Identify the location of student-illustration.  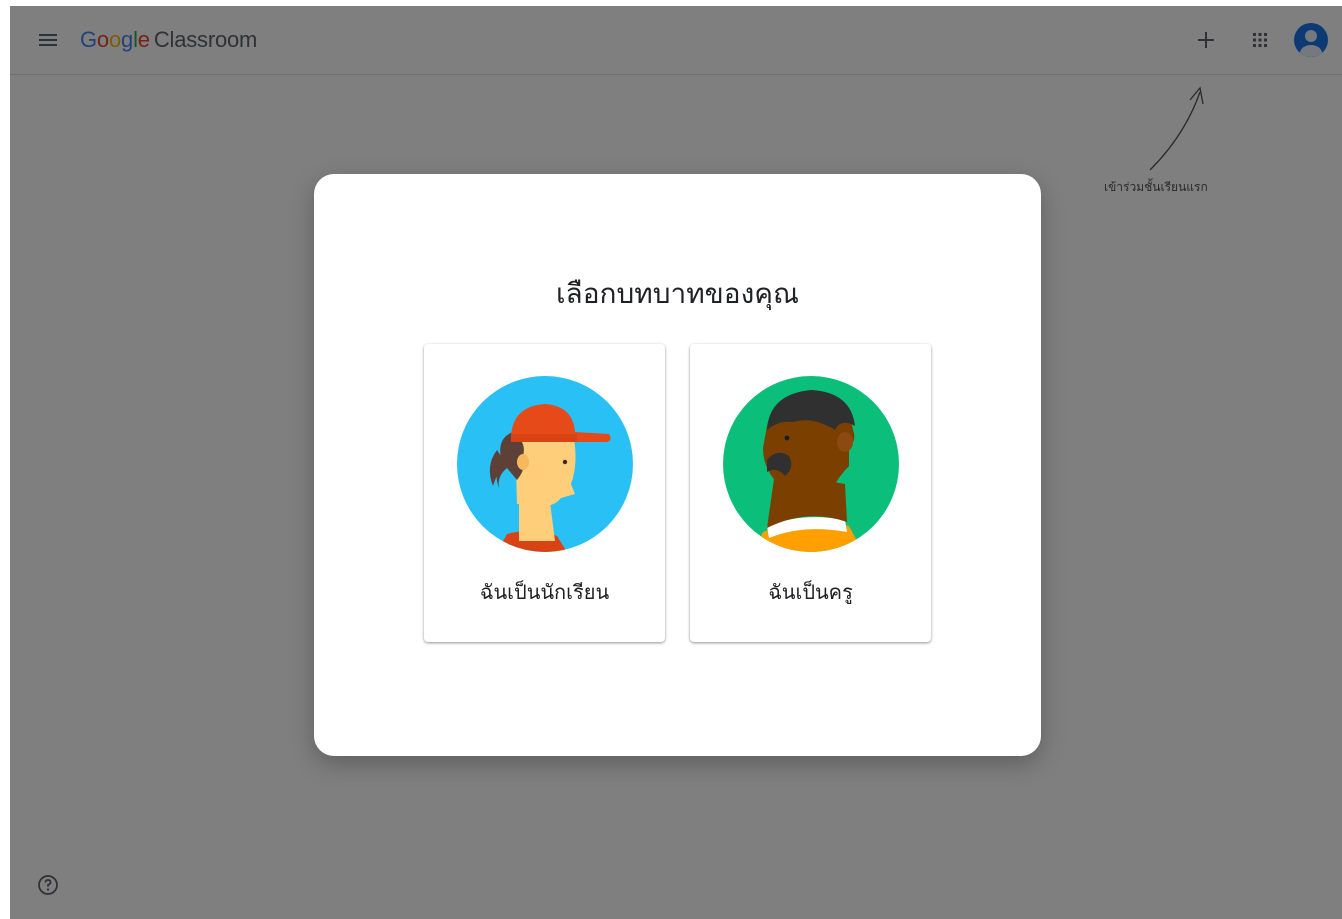
(545, 464).